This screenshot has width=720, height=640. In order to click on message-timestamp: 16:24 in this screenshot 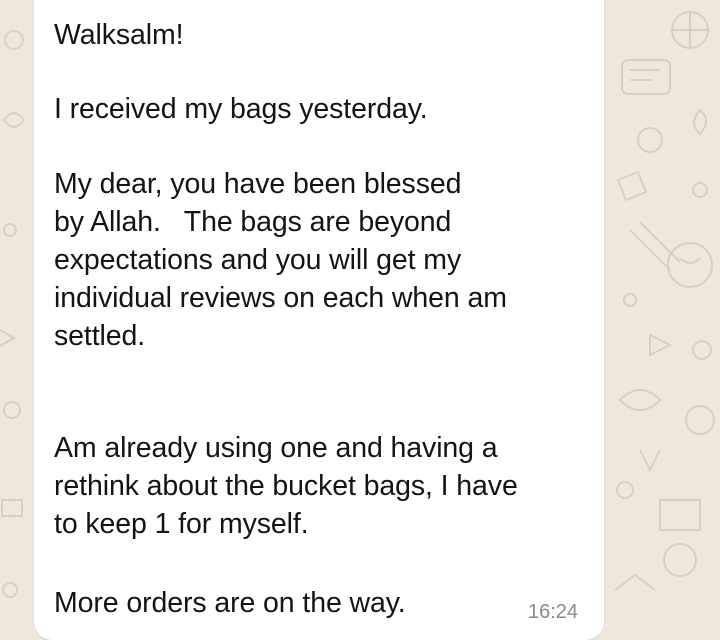, I will do `click(553, 612)`.